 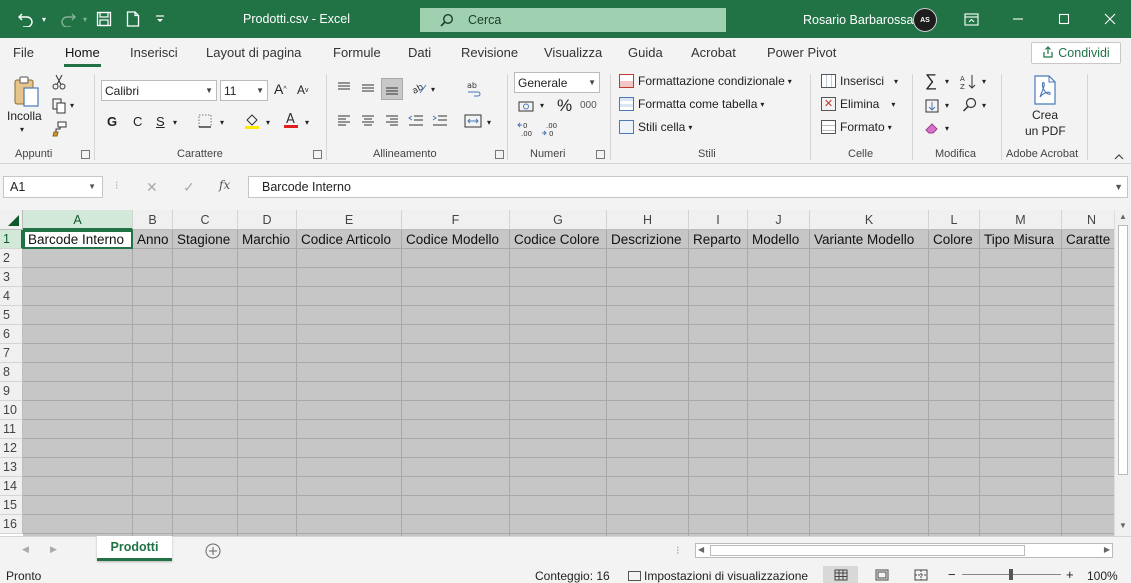 I want to click on wrap-text-icon: ab, so click(x=474, y=89).